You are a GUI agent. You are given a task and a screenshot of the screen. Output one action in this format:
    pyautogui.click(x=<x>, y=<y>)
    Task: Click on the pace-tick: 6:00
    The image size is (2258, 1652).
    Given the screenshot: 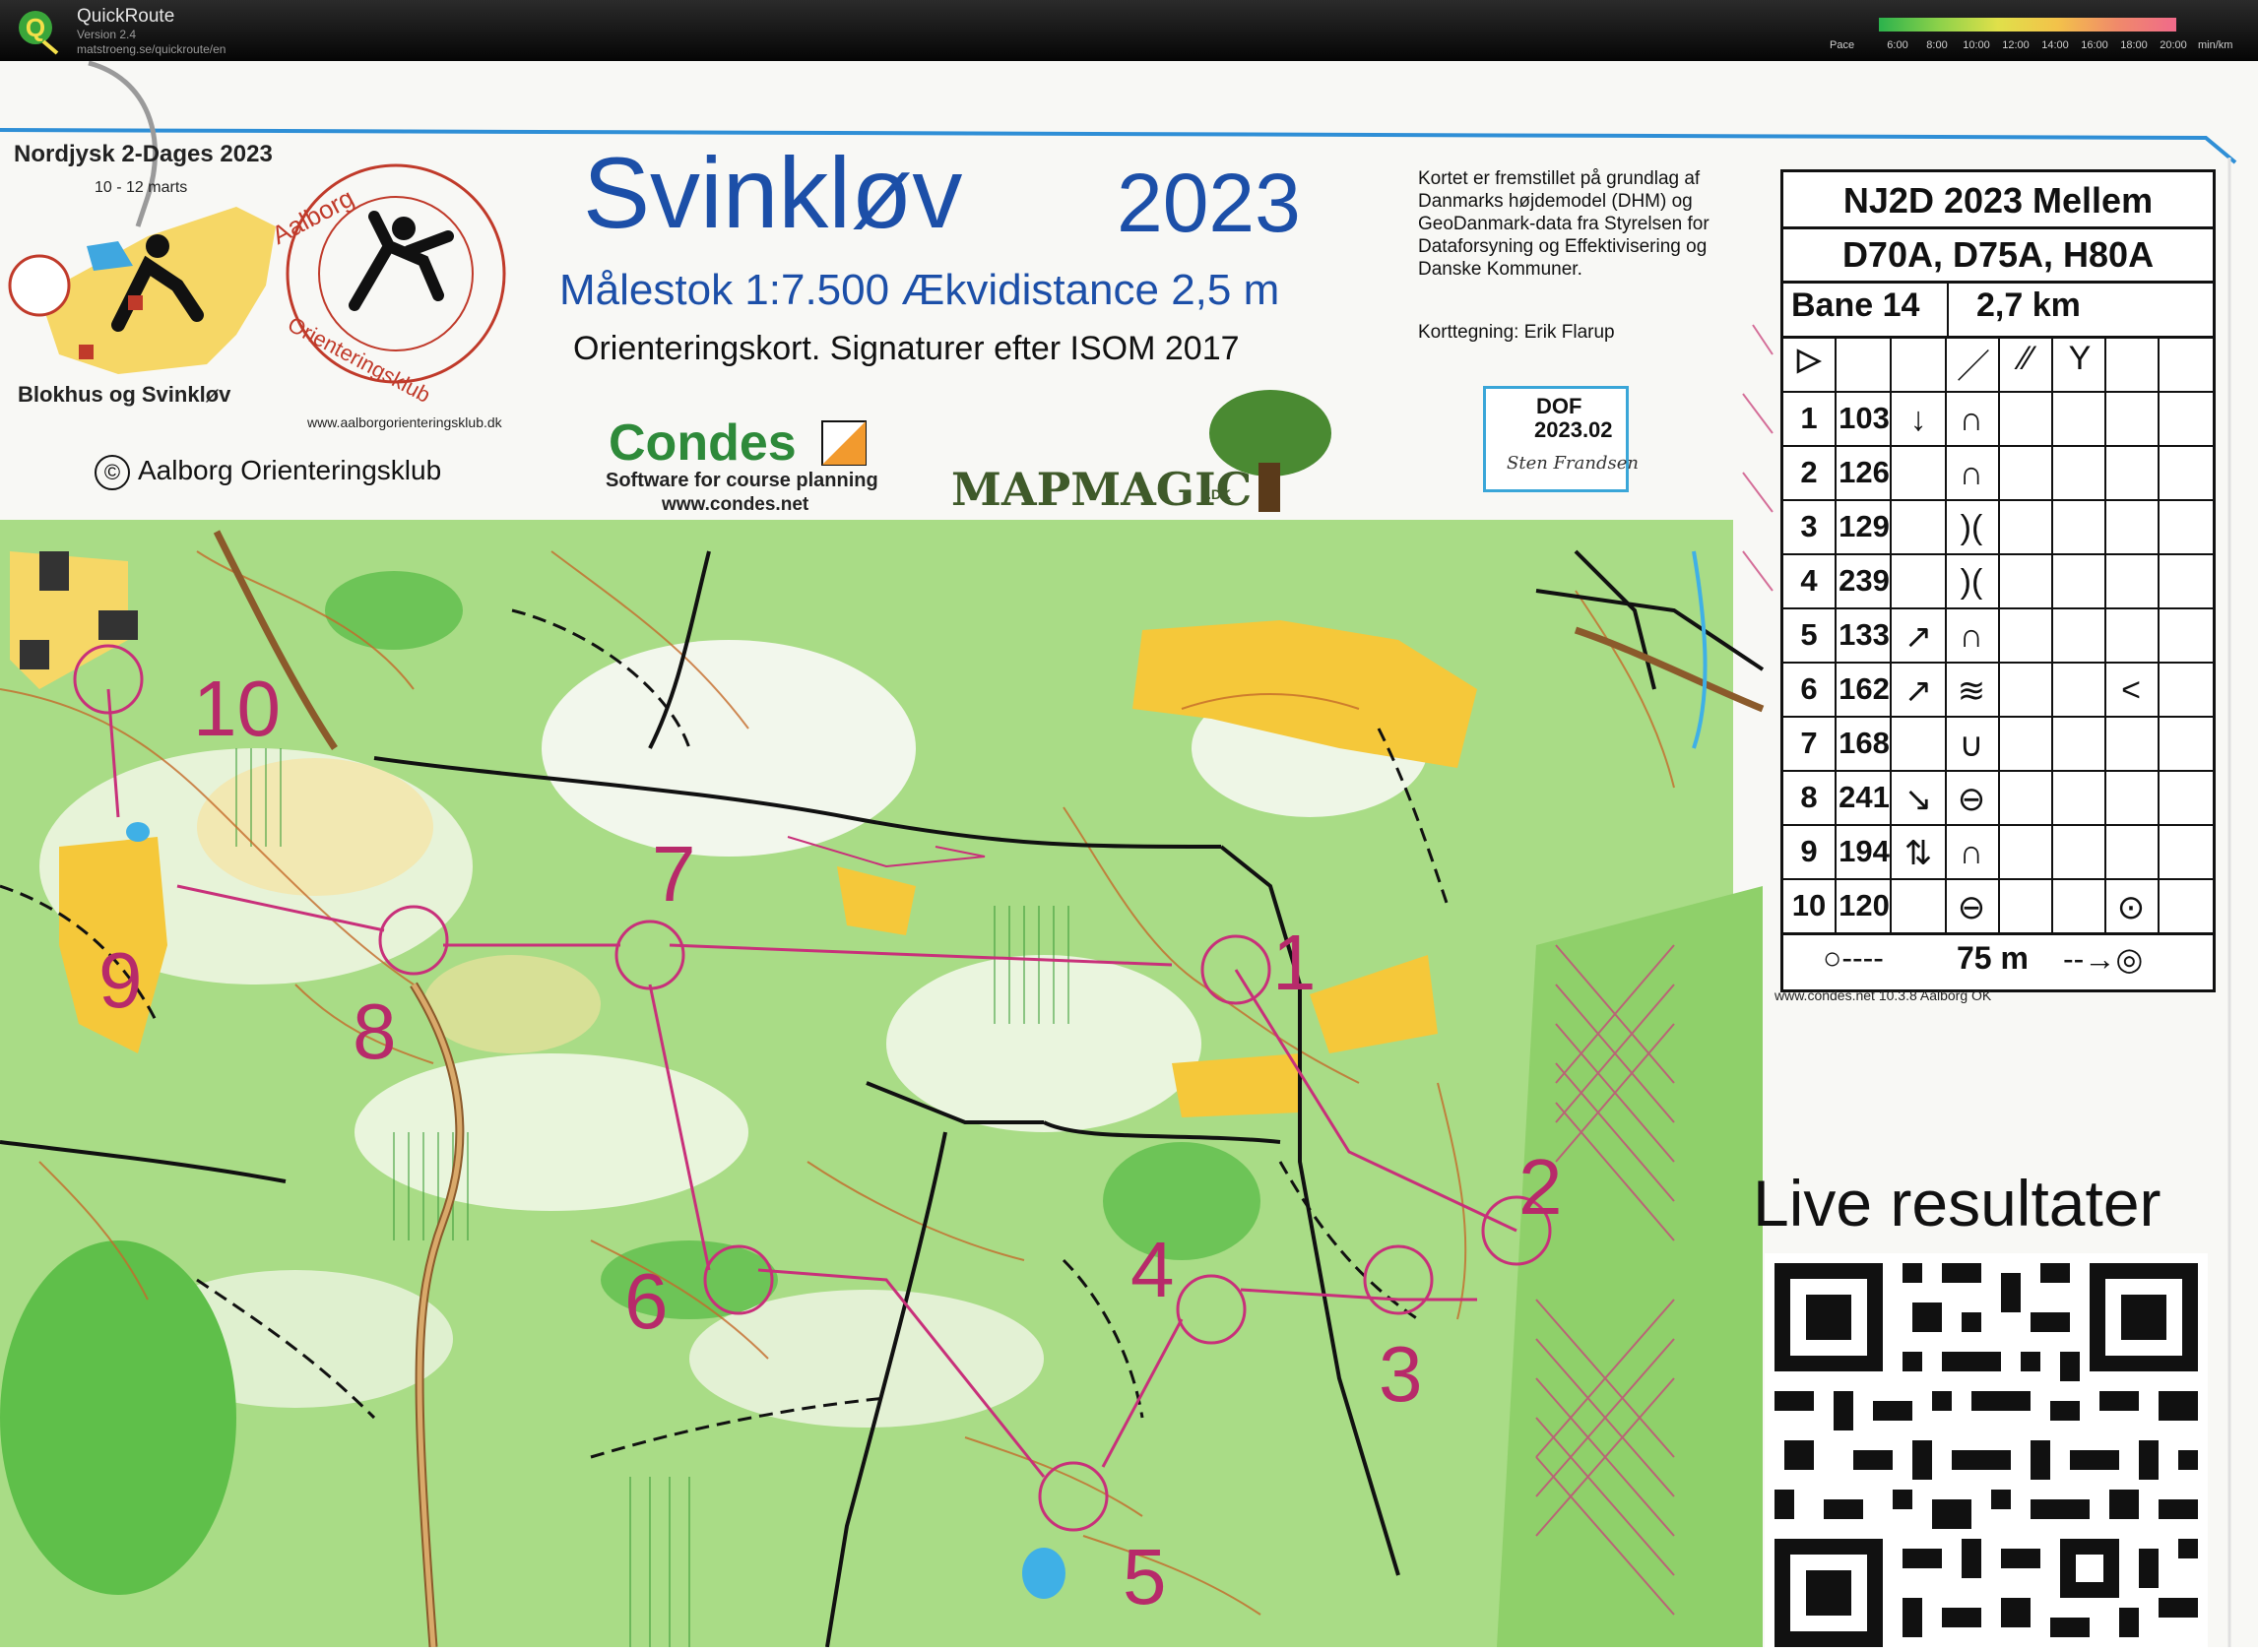 What is the action you would take?
    pyautogui.click(x=1897, y=45)
    